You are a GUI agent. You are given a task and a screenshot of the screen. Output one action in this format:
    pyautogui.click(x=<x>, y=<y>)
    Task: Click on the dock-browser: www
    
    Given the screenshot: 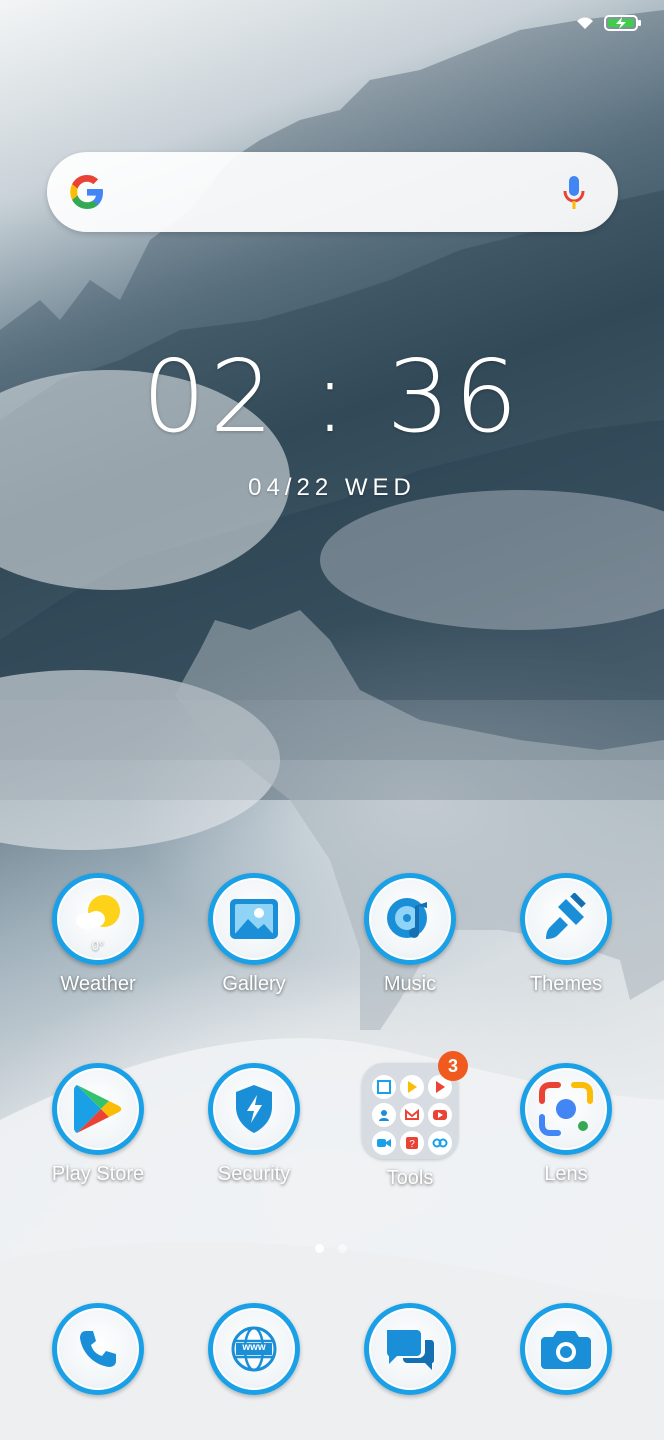 What is the action you would take?
    pyautogui.click(x=254, y=1349)
    